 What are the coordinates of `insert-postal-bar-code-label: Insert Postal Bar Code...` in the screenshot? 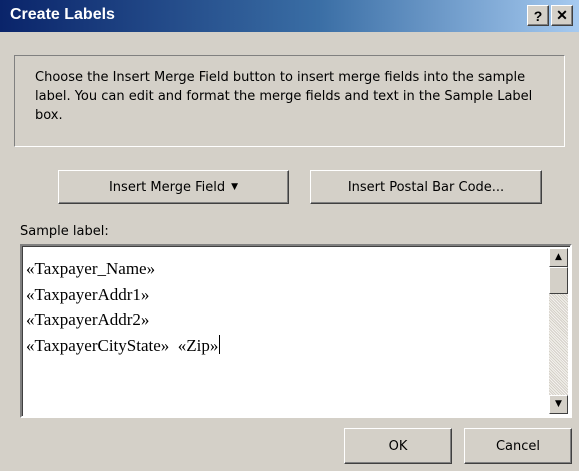 It's located at (426, 187).